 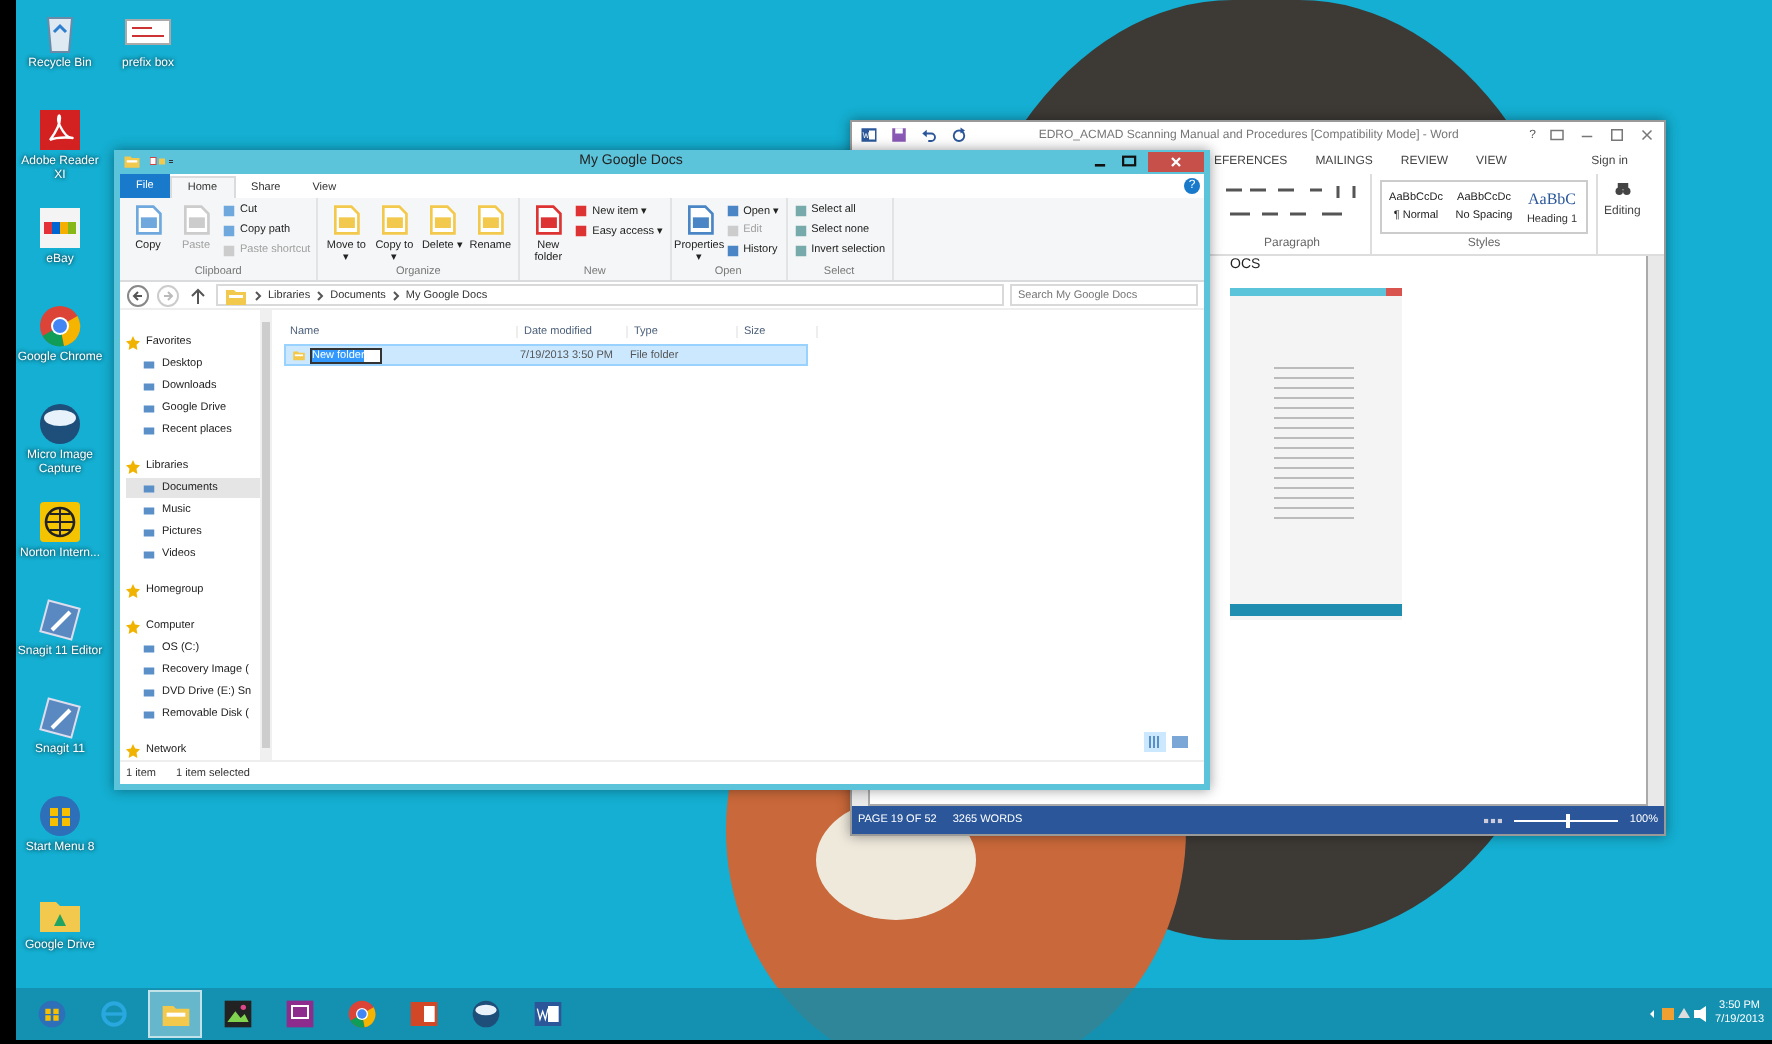 I want to click on up-arrow-icon, so click(x=198, y=295).